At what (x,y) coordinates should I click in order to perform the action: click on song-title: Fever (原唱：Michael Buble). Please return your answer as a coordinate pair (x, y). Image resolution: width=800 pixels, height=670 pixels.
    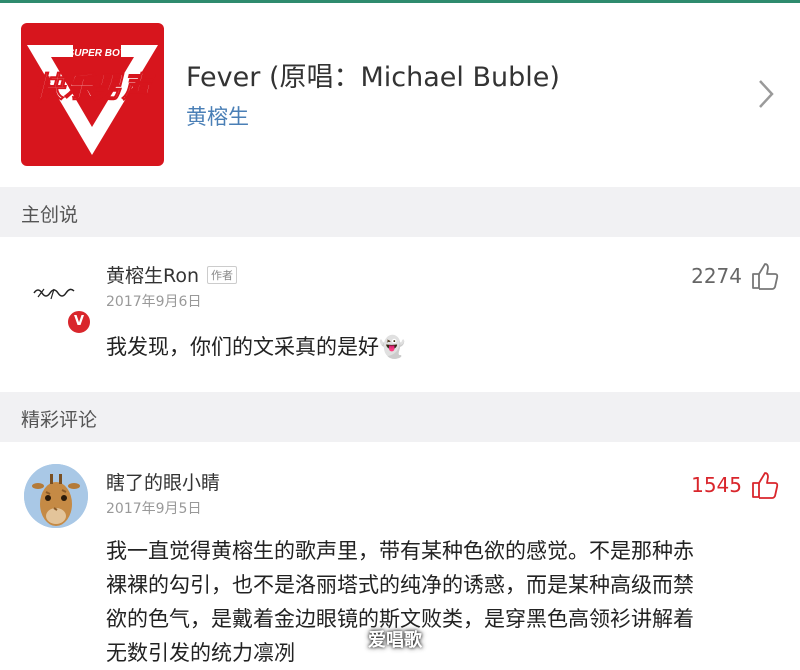
    Looking at the image, I should click on (373, 74).